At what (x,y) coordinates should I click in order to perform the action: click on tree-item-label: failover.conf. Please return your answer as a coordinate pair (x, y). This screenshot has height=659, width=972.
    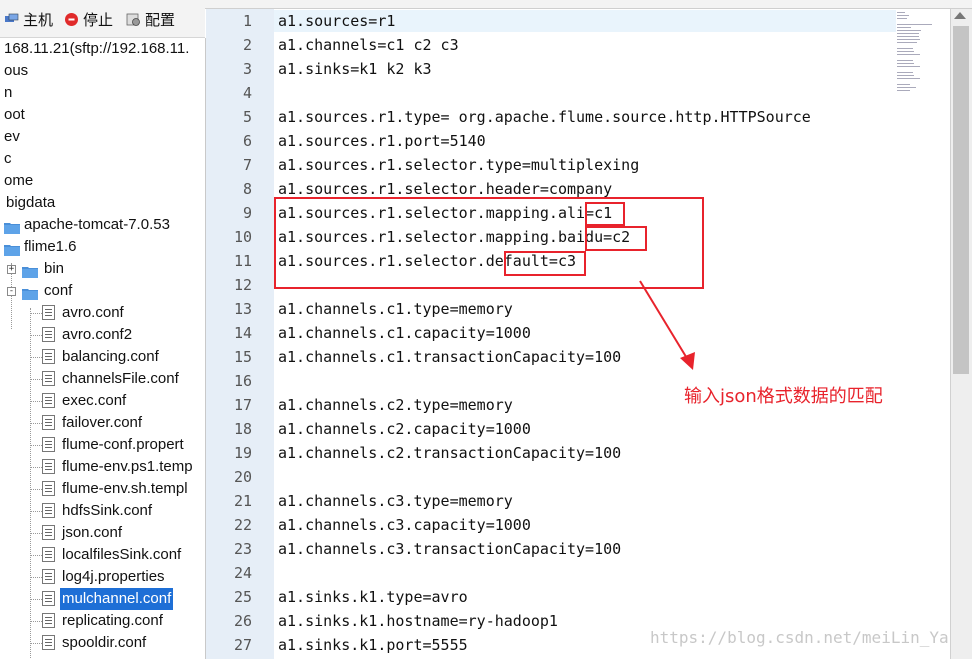
    Looking at the image, I should click on (102, 422).